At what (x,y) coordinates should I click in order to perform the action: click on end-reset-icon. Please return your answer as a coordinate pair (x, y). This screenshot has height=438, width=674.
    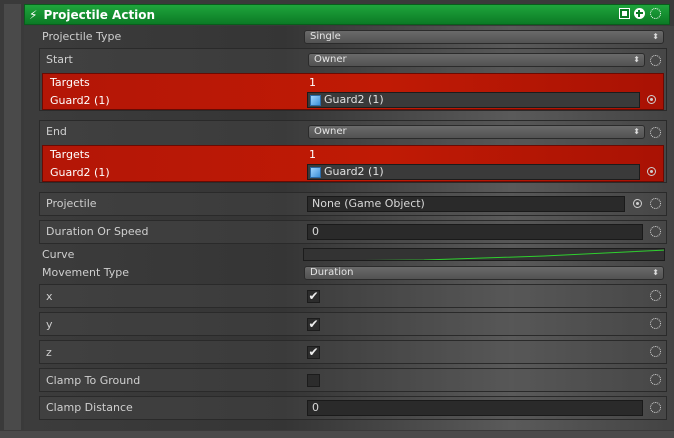
    Looking at the image, I should click on (655, 132).